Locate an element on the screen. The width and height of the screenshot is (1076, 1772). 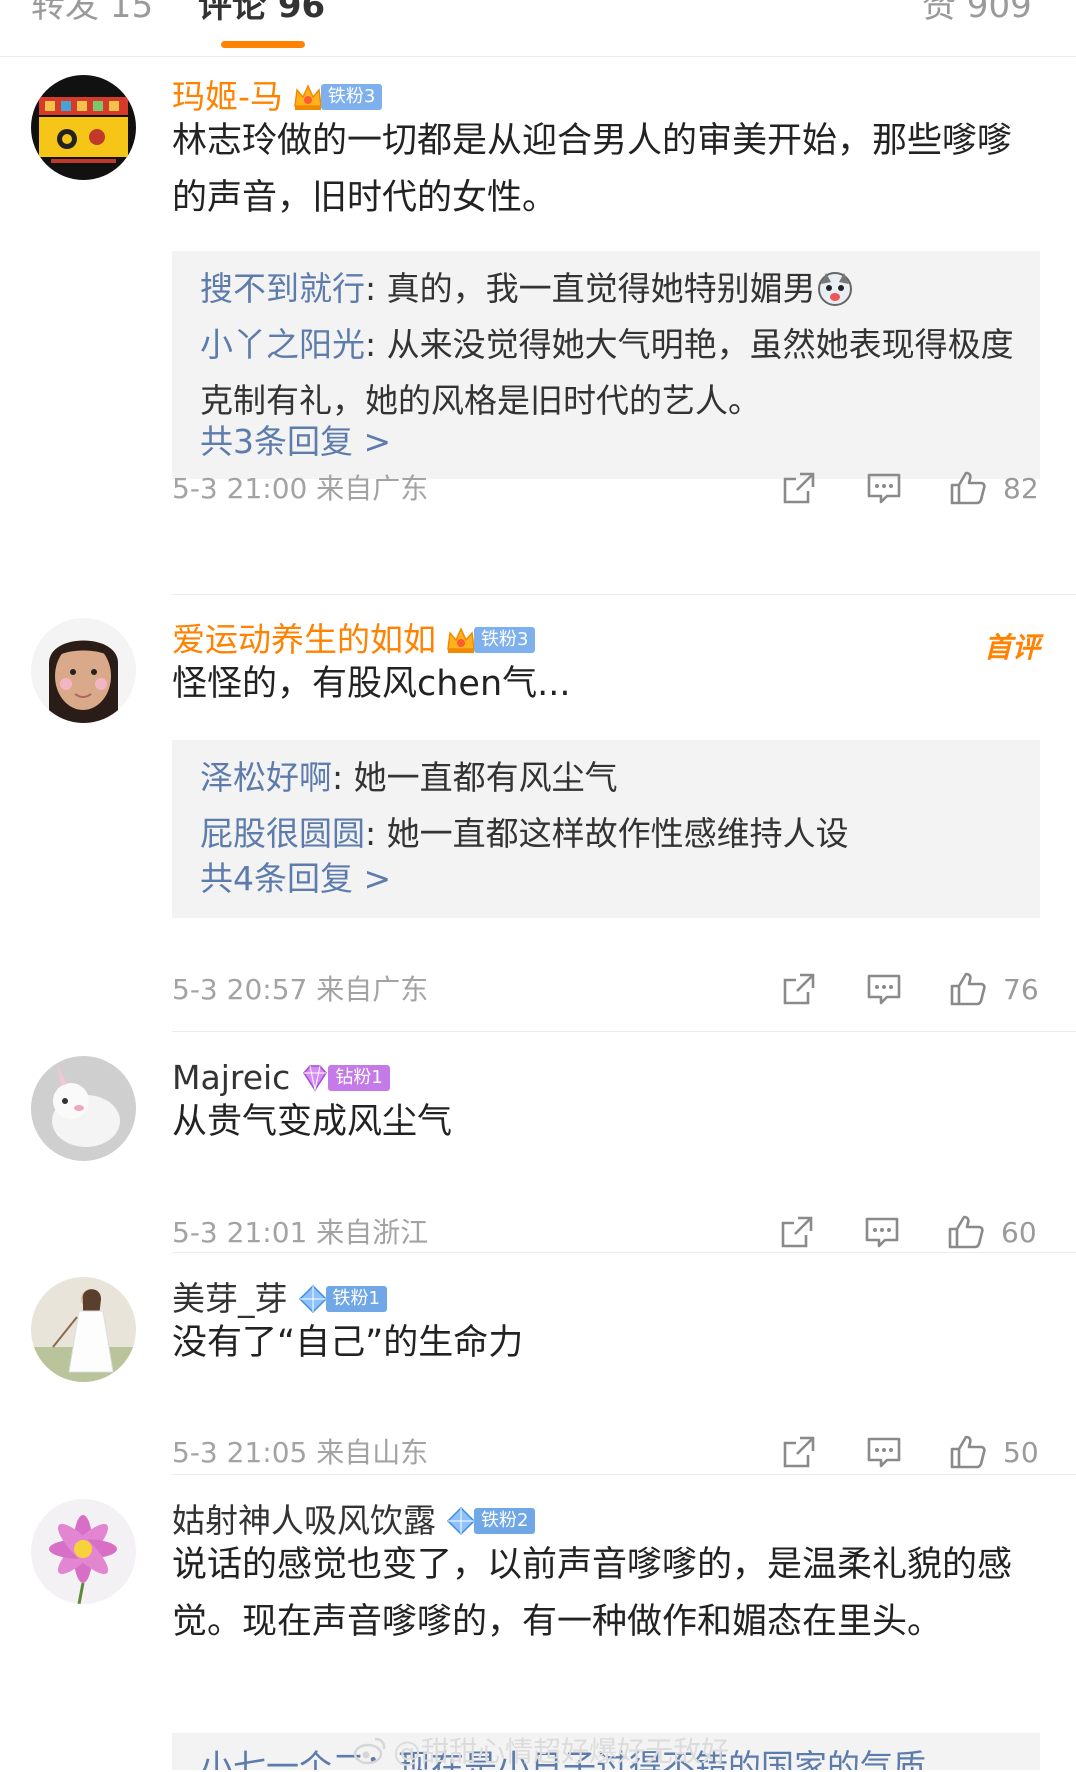
reply-item: 泽松好啊: 她一直都有风尘气 is located at coordinates (409, 777).